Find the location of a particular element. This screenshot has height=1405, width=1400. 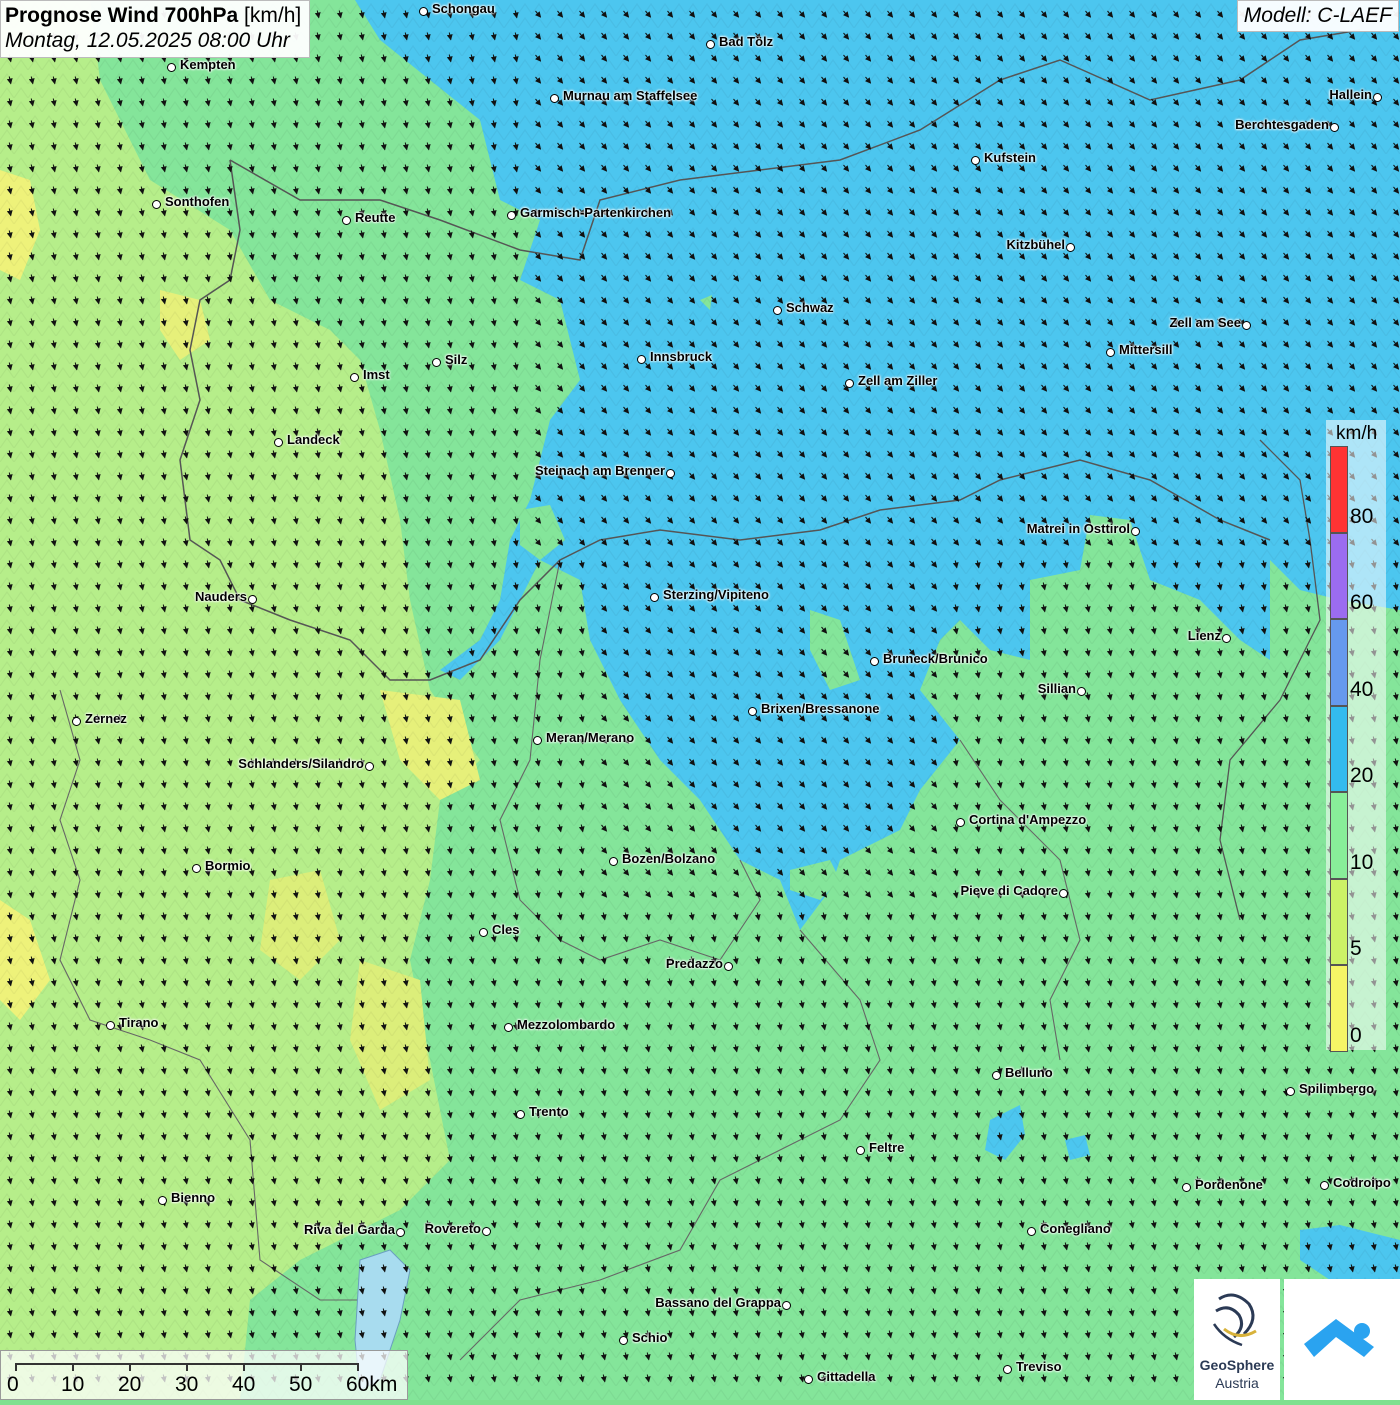

app-logo-icon is located at coordinates (1339, 1338).